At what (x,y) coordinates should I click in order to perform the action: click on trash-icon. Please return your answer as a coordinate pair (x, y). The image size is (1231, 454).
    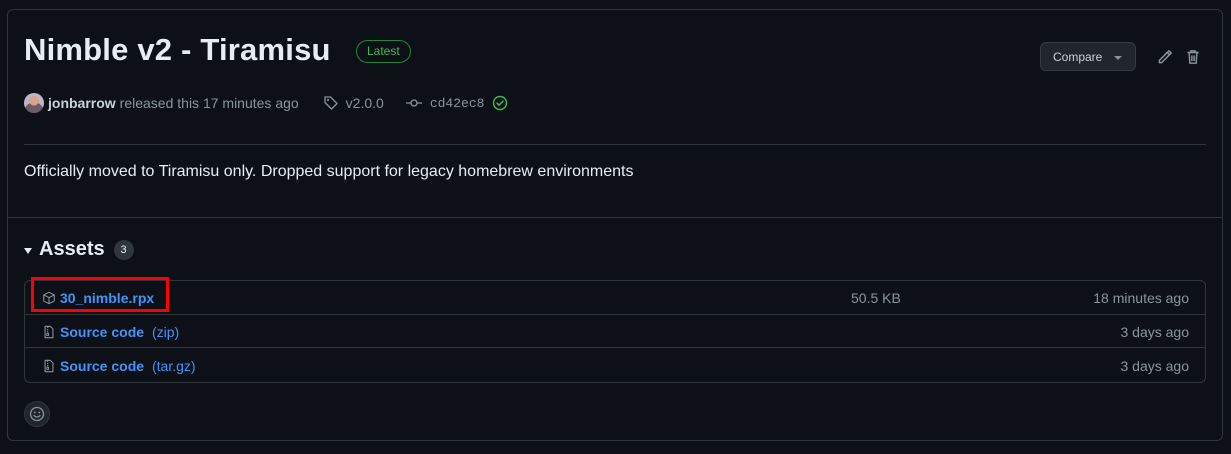
    Looking at the image, I should click on (1193, 57).